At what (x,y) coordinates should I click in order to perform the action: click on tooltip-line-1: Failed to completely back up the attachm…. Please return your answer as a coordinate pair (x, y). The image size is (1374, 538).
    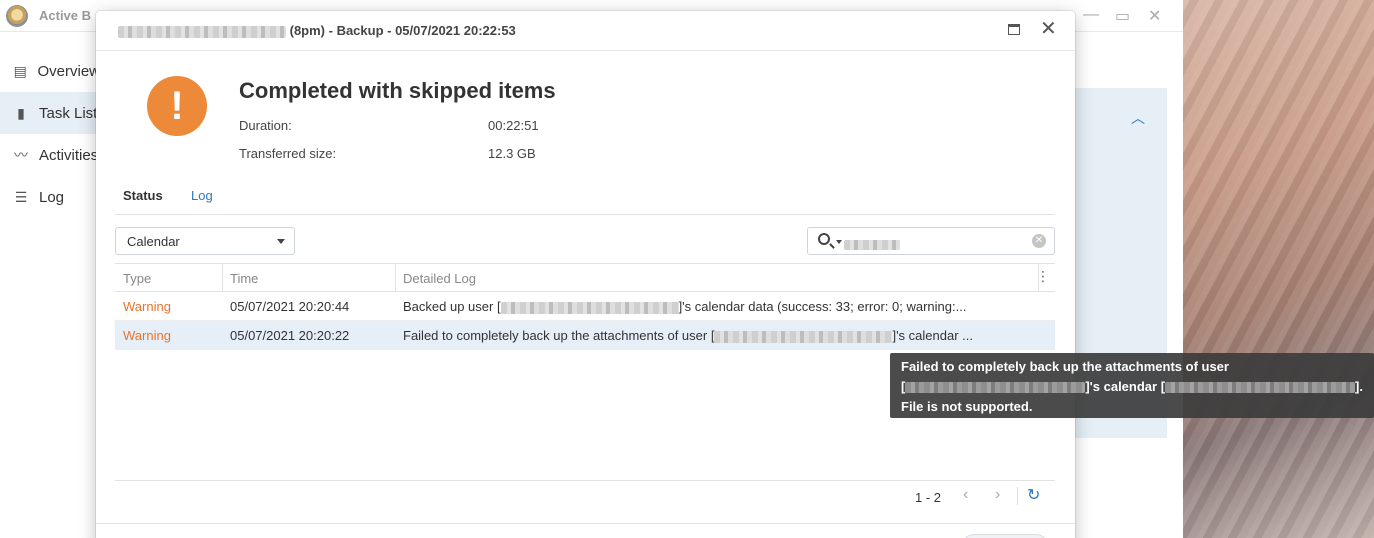
    Looking at the image, I should click on (1065, 366).